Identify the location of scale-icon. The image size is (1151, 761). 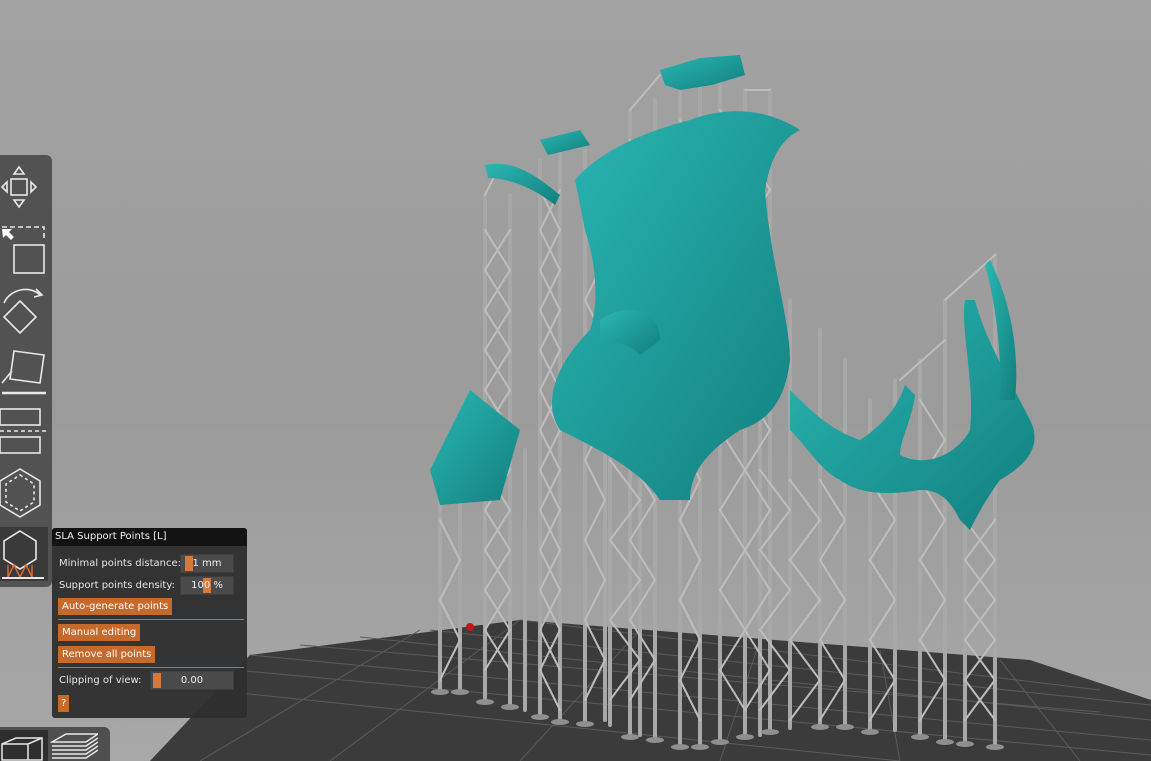
(24, 248).